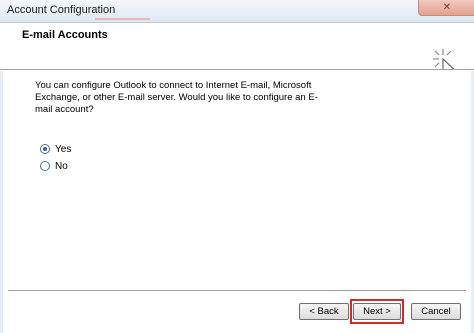  What do you see at coordinates (45, 166) in the screenshot?
I see `radio-no` at bounding box center [45, 166].